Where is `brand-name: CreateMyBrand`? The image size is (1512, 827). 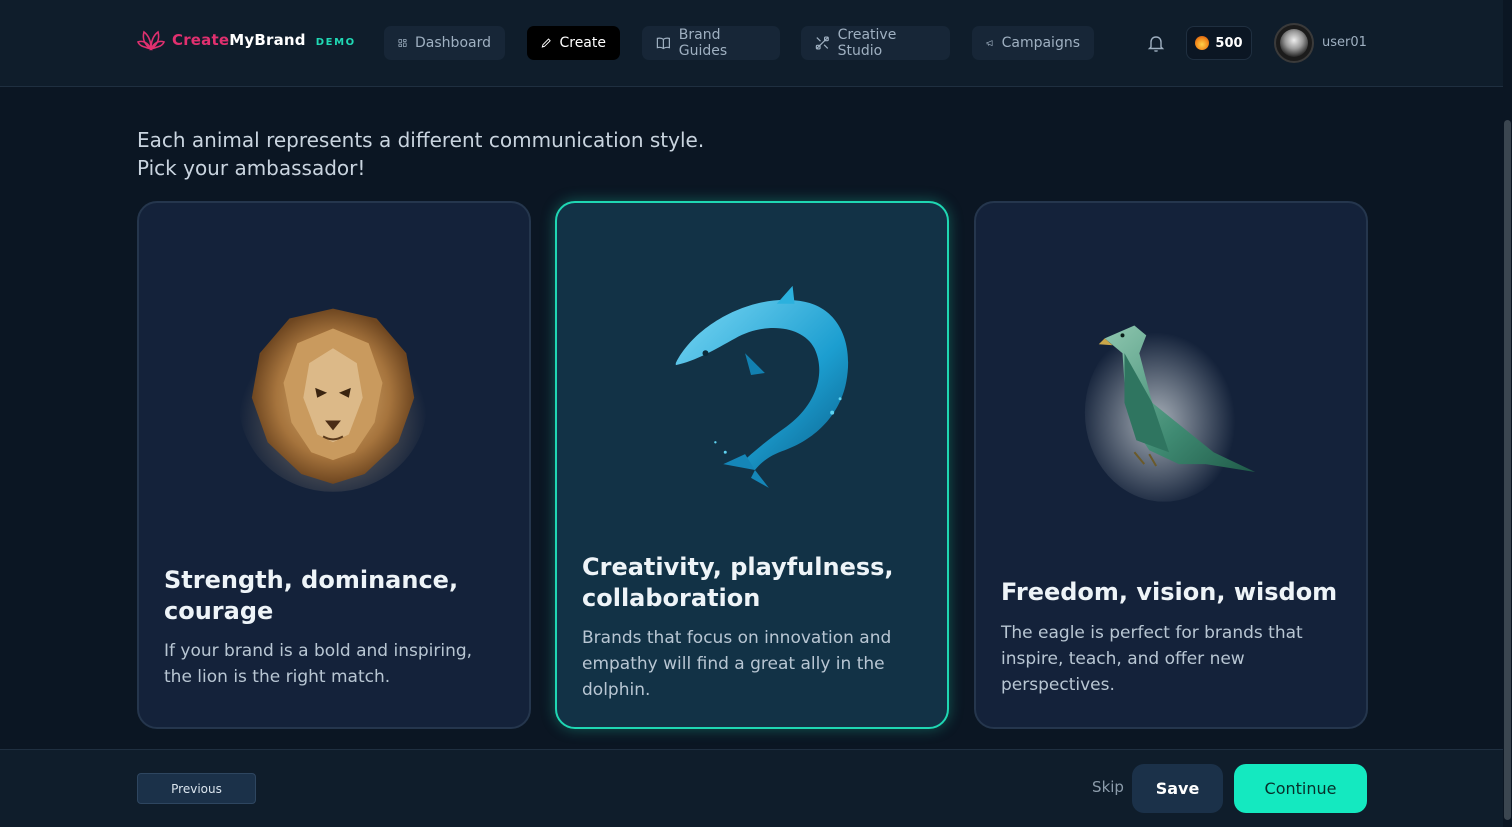
brand-name: CreateMyBrand is located at coordinates (239, 40).